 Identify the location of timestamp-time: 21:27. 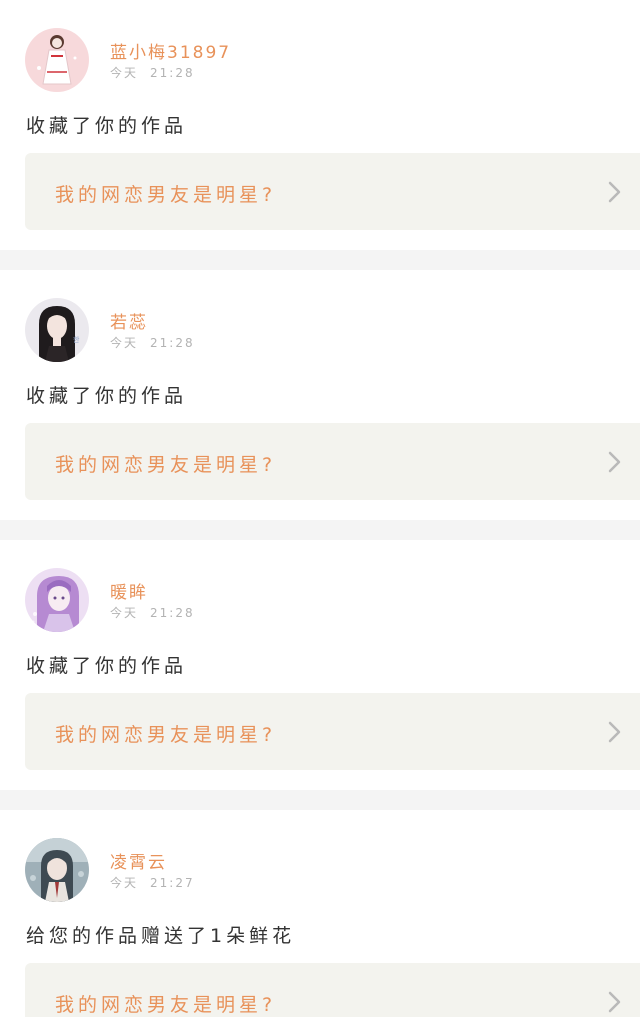
(172, 883).